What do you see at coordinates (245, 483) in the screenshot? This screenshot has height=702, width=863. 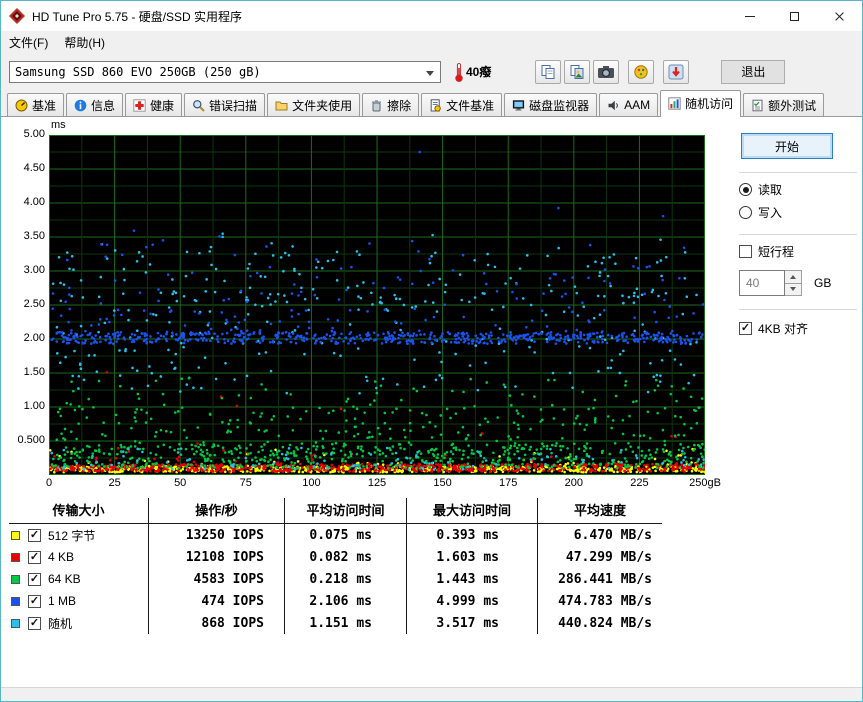 I see `x-tick-label: 75` at bounding box center [245, 483].